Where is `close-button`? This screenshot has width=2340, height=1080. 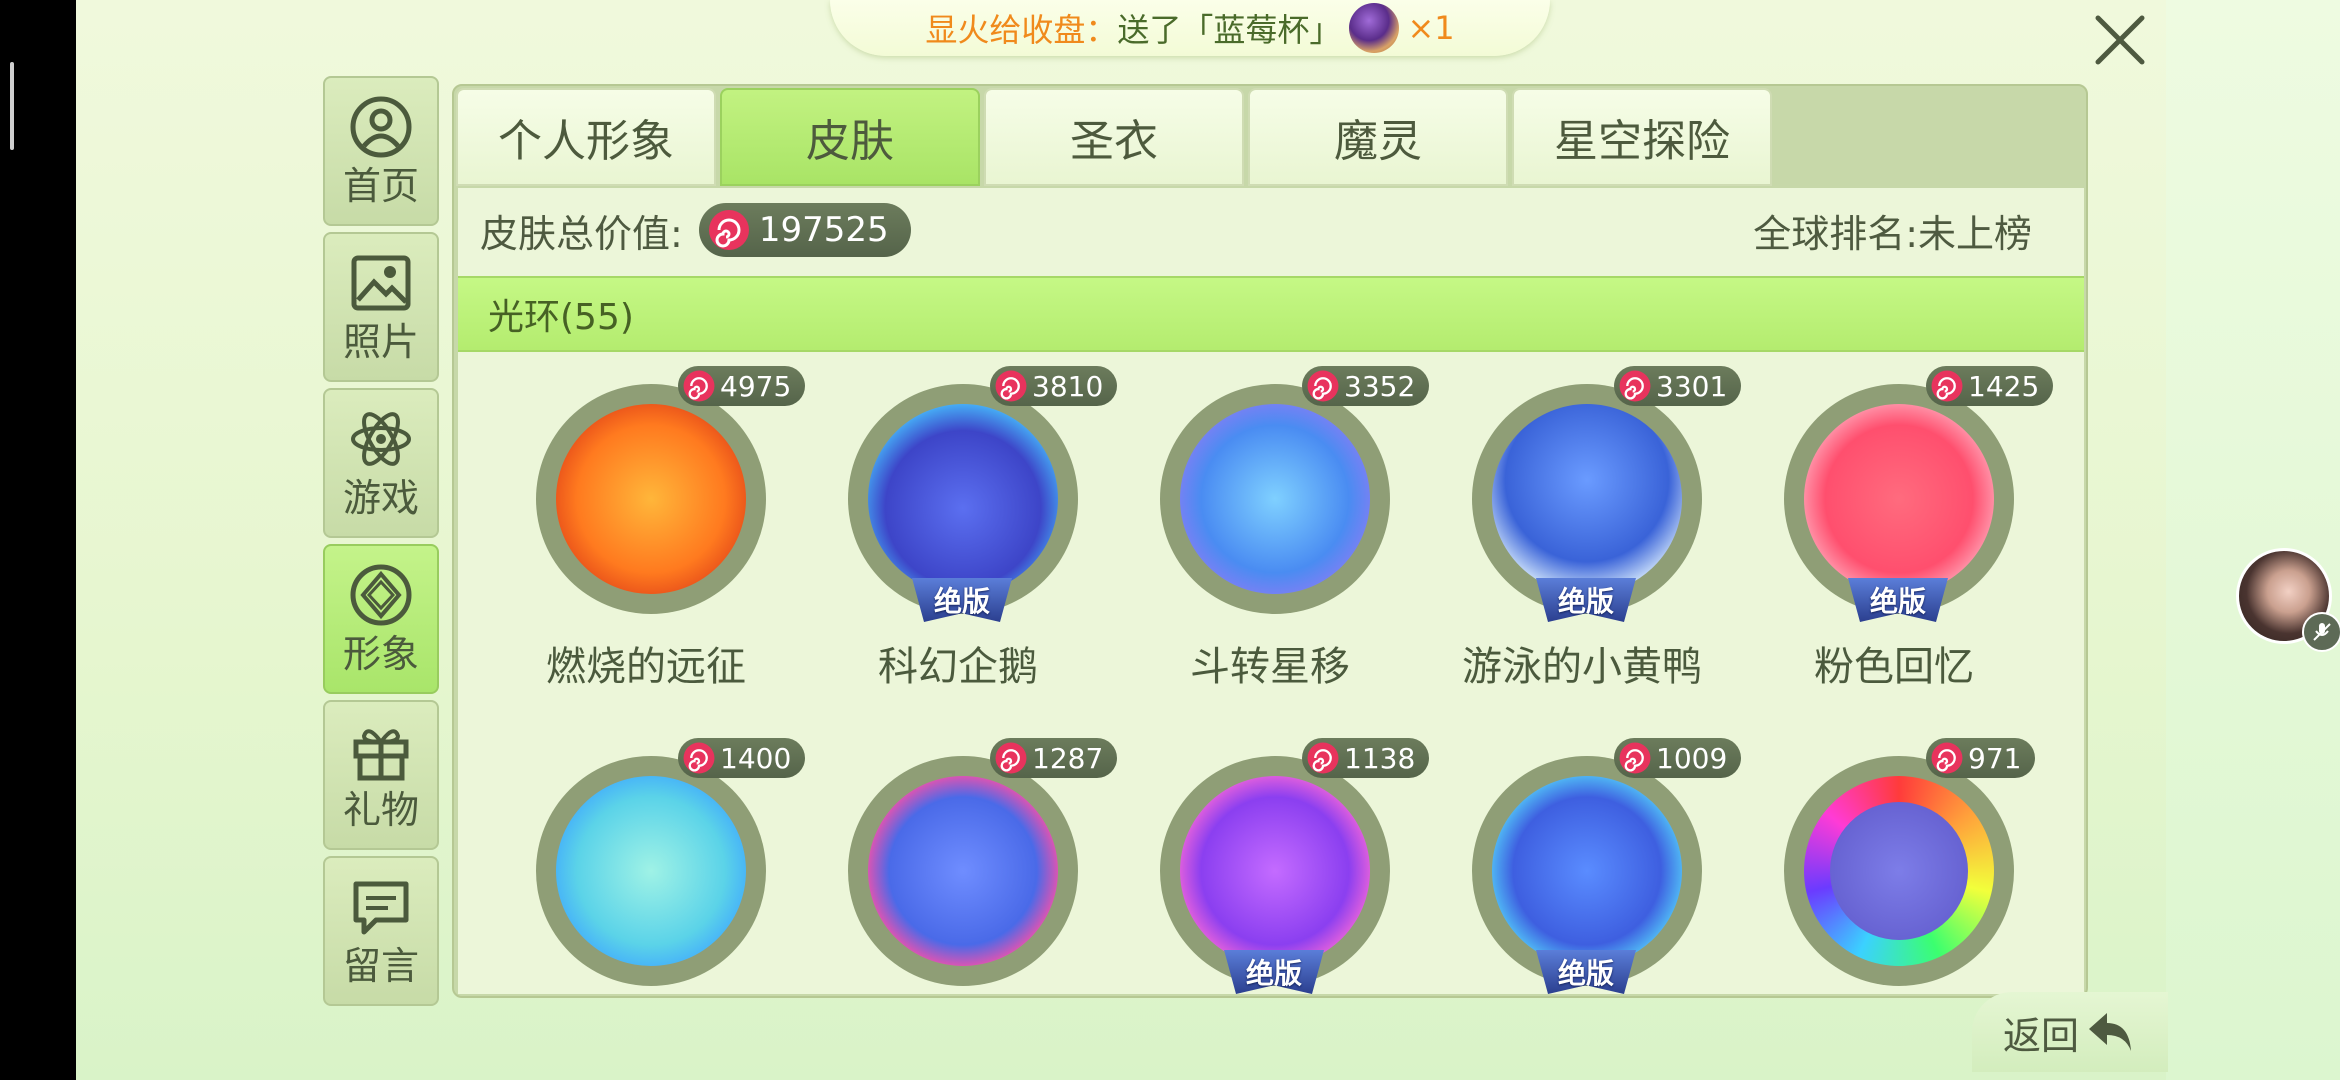 close-button is located at coordinates (2120, 40).